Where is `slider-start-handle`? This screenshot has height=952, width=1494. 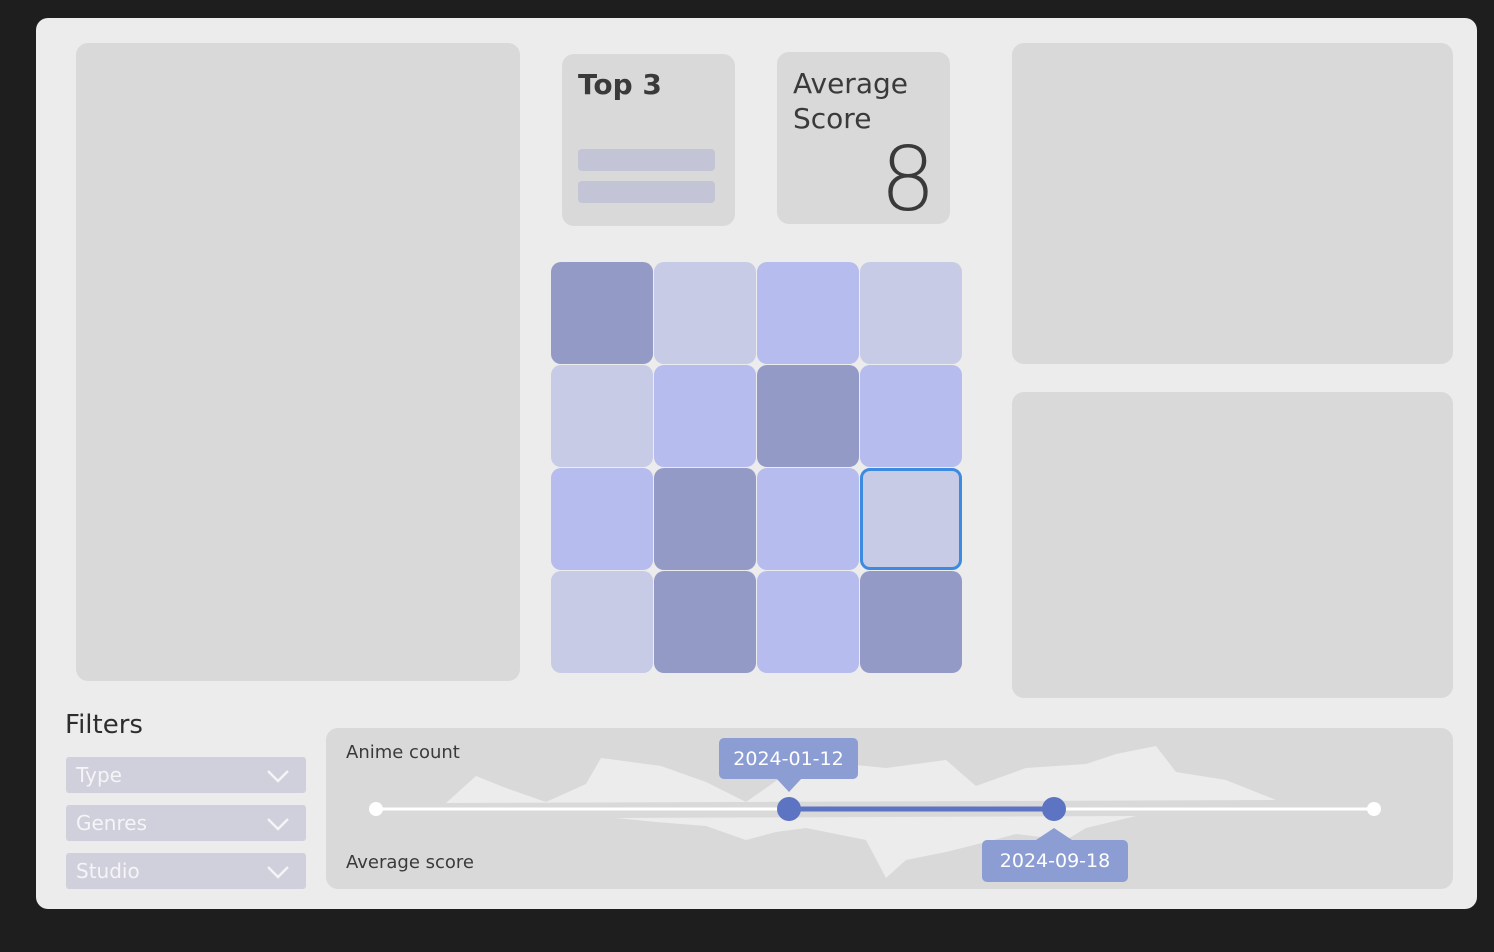 slider-start-handle is located at coordinates (789, 809).